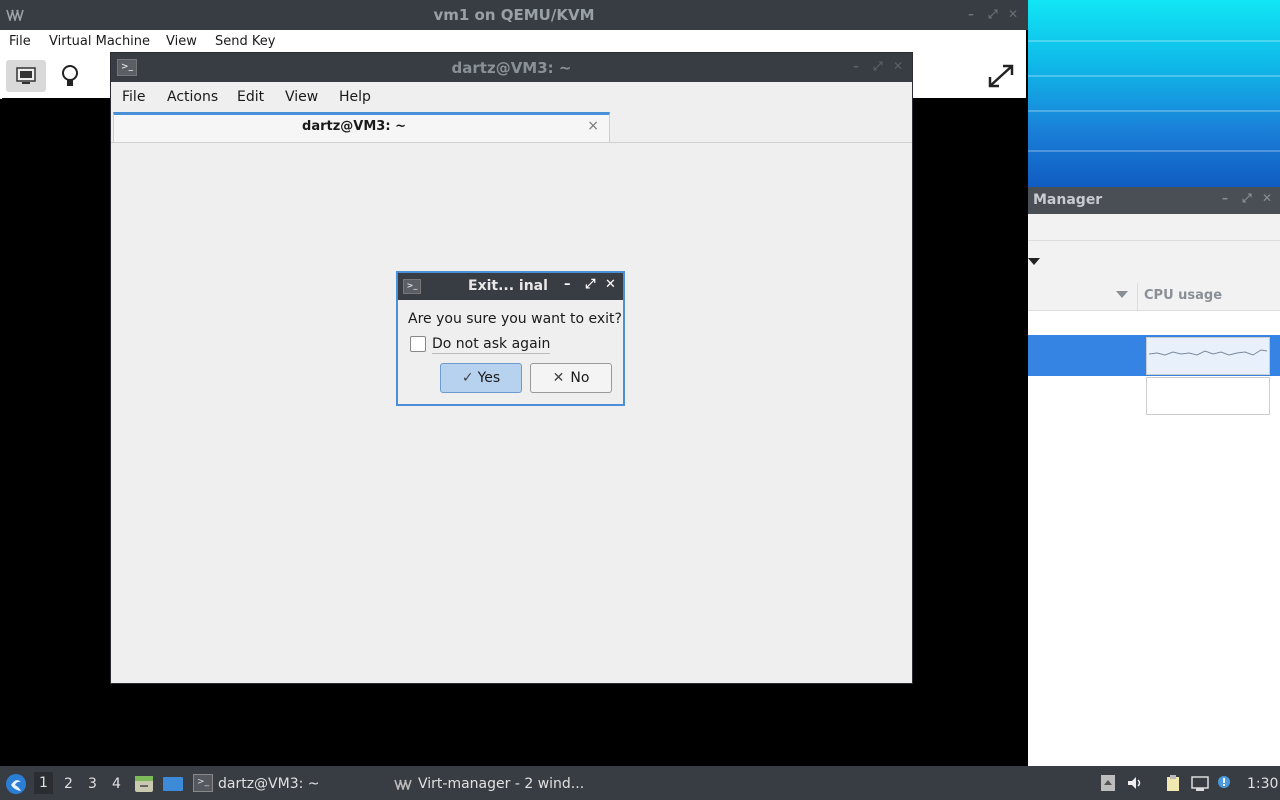 The height and width of the screenshot is (800, 1280). I want to click on task-terminal: dartz@VM3: ~, so click(269, 784).